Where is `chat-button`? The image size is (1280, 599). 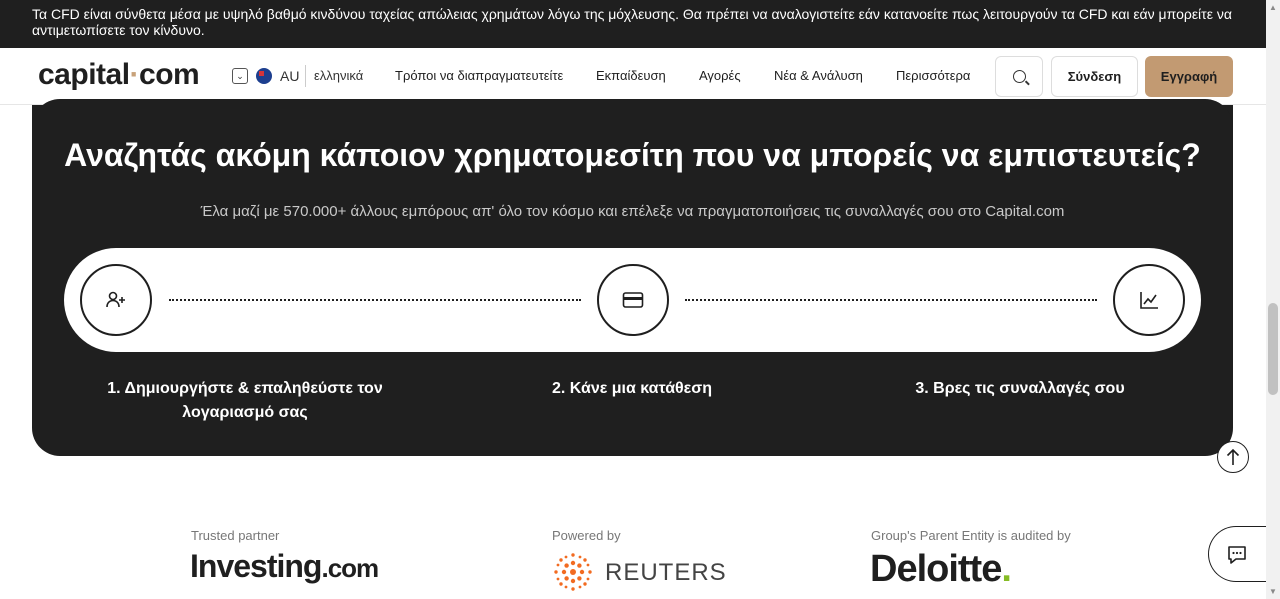
chat-button is located at coordinates (1237, 554).